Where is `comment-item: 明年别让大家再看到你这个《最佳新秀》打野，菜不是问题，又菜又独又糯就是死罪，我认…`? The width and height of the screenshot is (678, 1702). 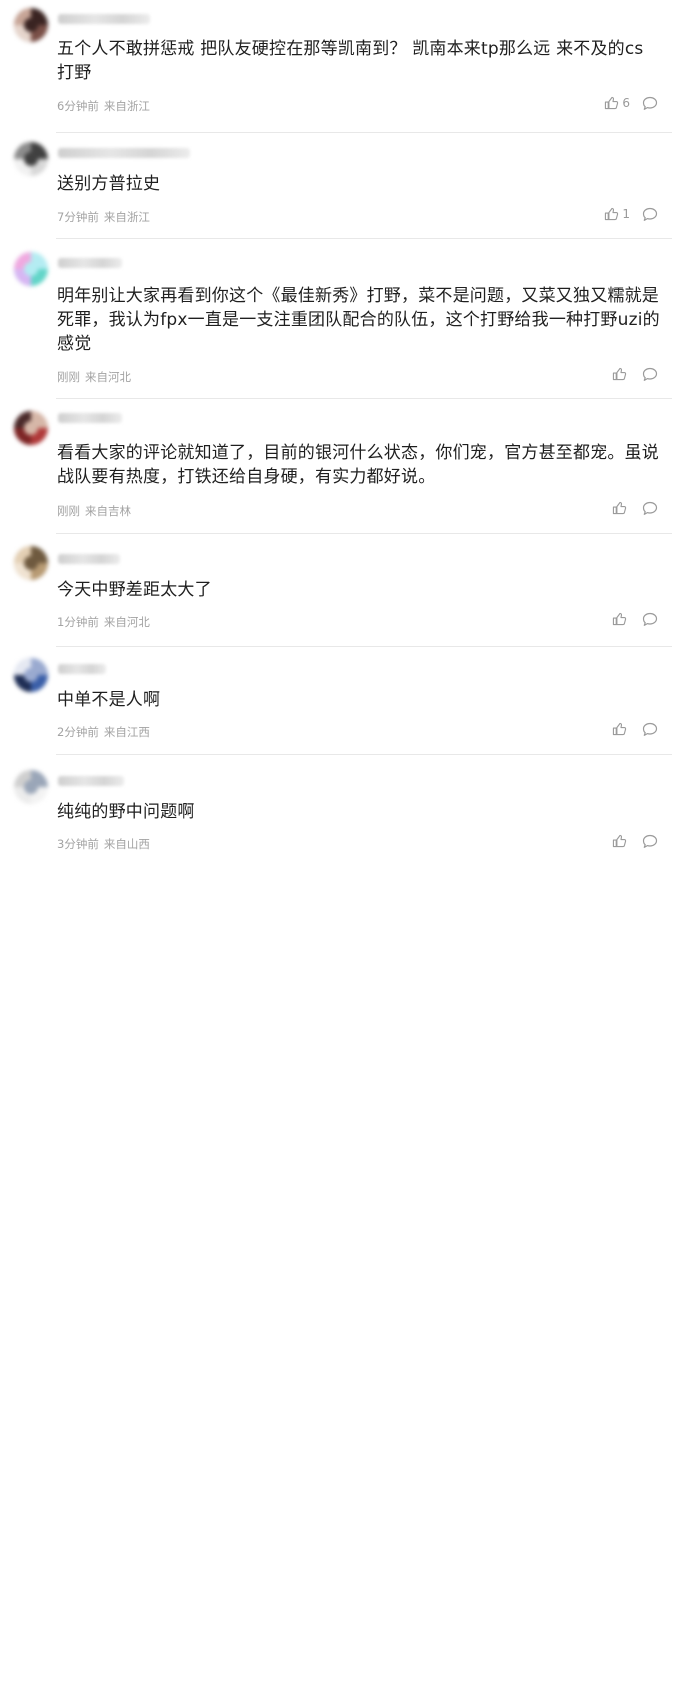 comment-item: 明年别让大家再看到你这个《最佳新秀》打野，菜不是问题，又菜又独又糯就是死罪，我认… is located at coordinates (339, 319).